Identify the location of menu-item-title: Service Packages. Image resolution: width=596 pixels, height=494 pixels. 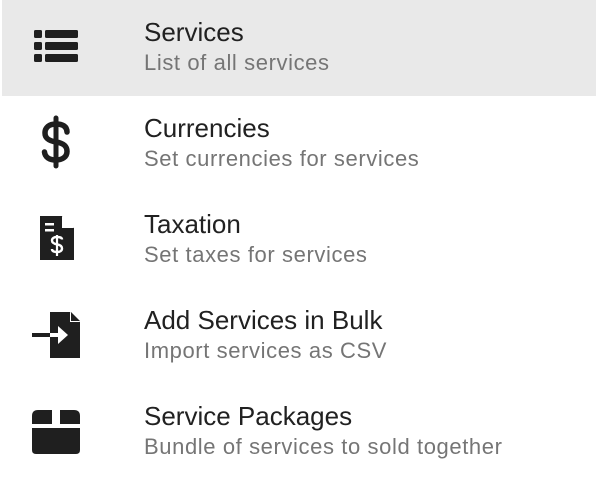
(248, 416).